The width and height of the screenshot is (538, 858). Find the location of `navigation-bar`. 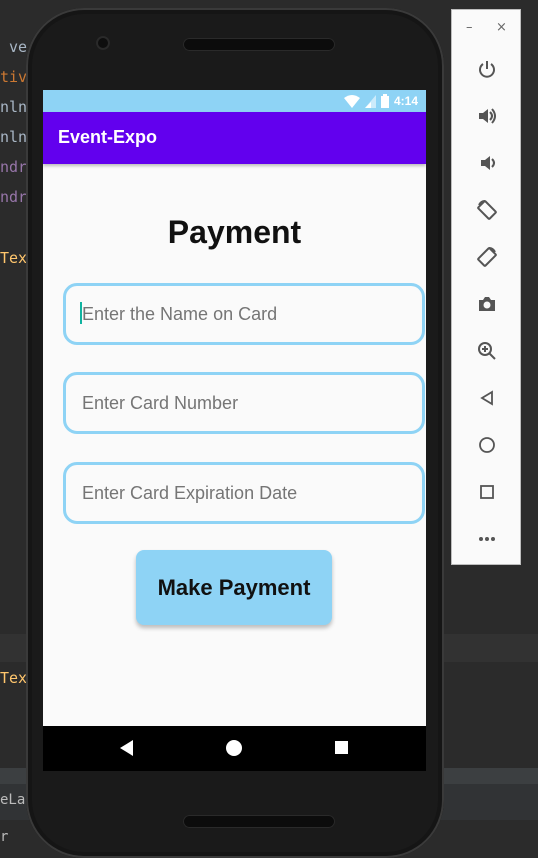

navigation-bar is located at coordinates (234, 748).